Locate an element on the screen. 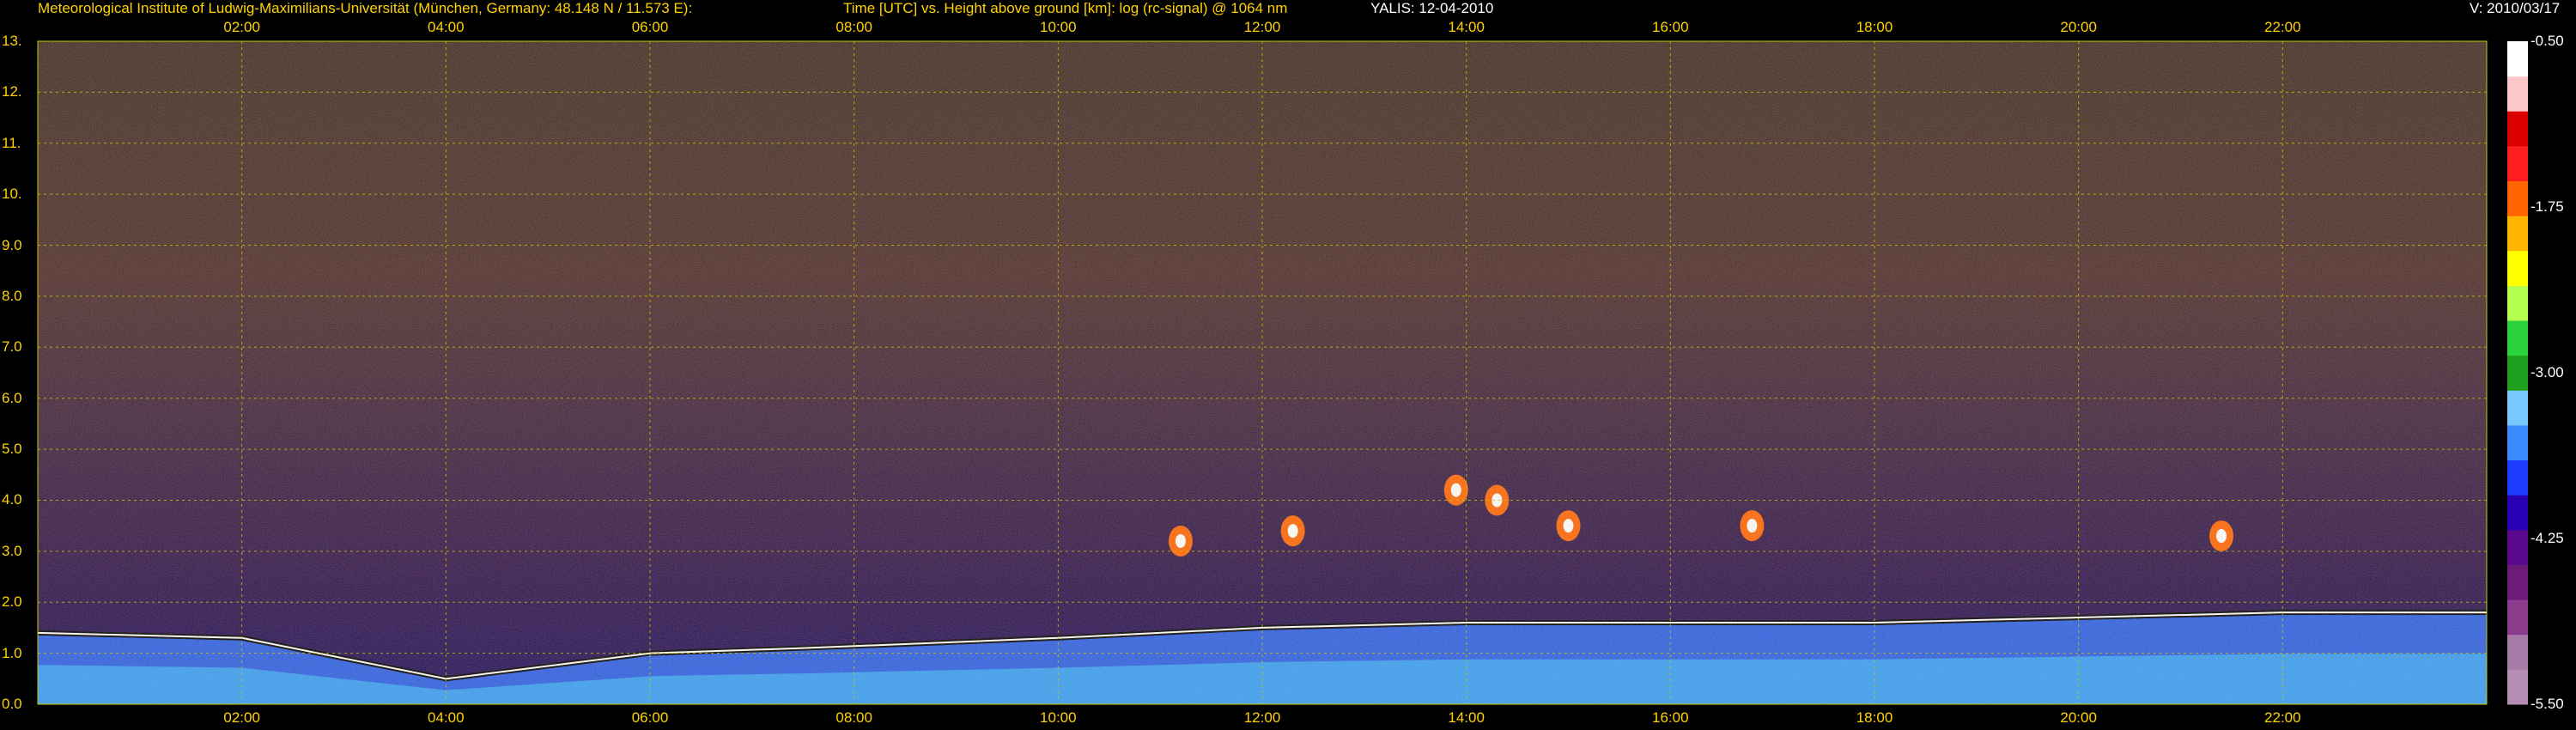 The image size is (2576, 730). colorbar is located at coordinates (2517, 373).